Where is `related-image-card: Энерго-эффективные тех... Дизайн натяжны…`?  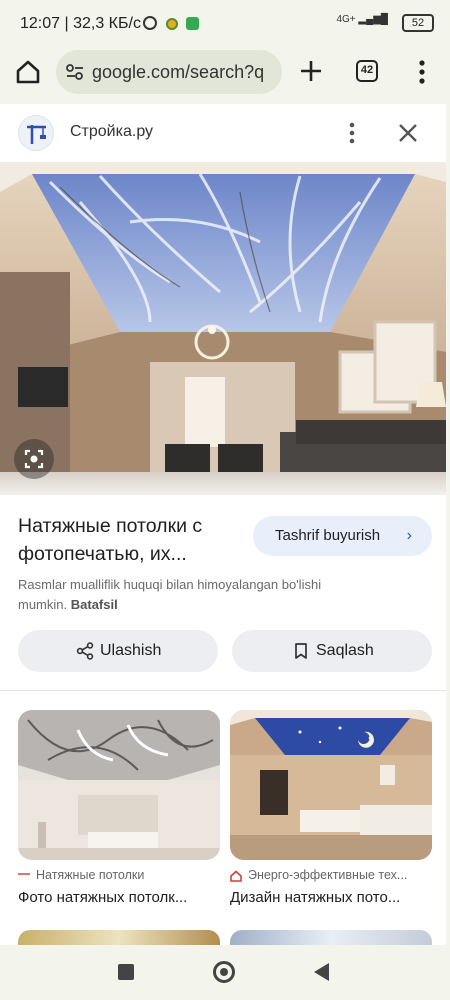 related-image-card: Энерго-эффективные тех... Дизайн натяжны… is located at coordinates (331, 808).